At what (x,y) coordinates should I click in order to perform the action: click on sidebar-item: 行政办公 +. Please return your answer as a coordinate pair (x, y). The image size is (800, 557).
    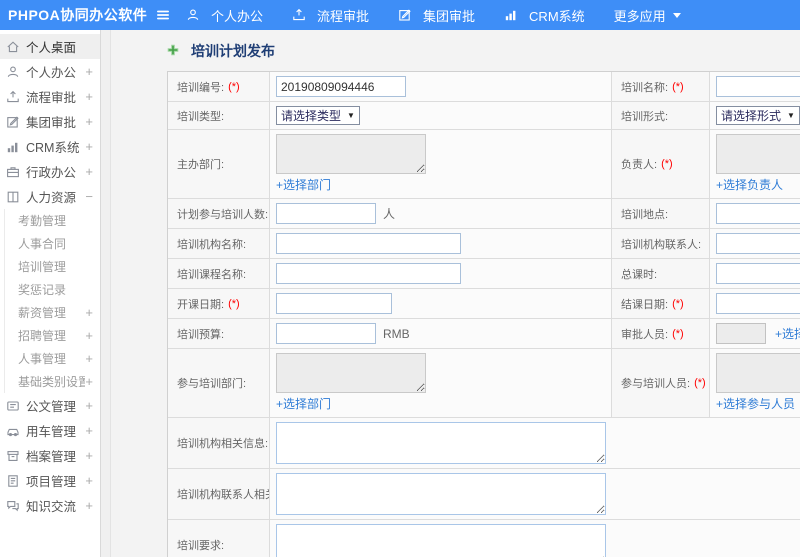
    Looking at the image, I should click on (50, 171).